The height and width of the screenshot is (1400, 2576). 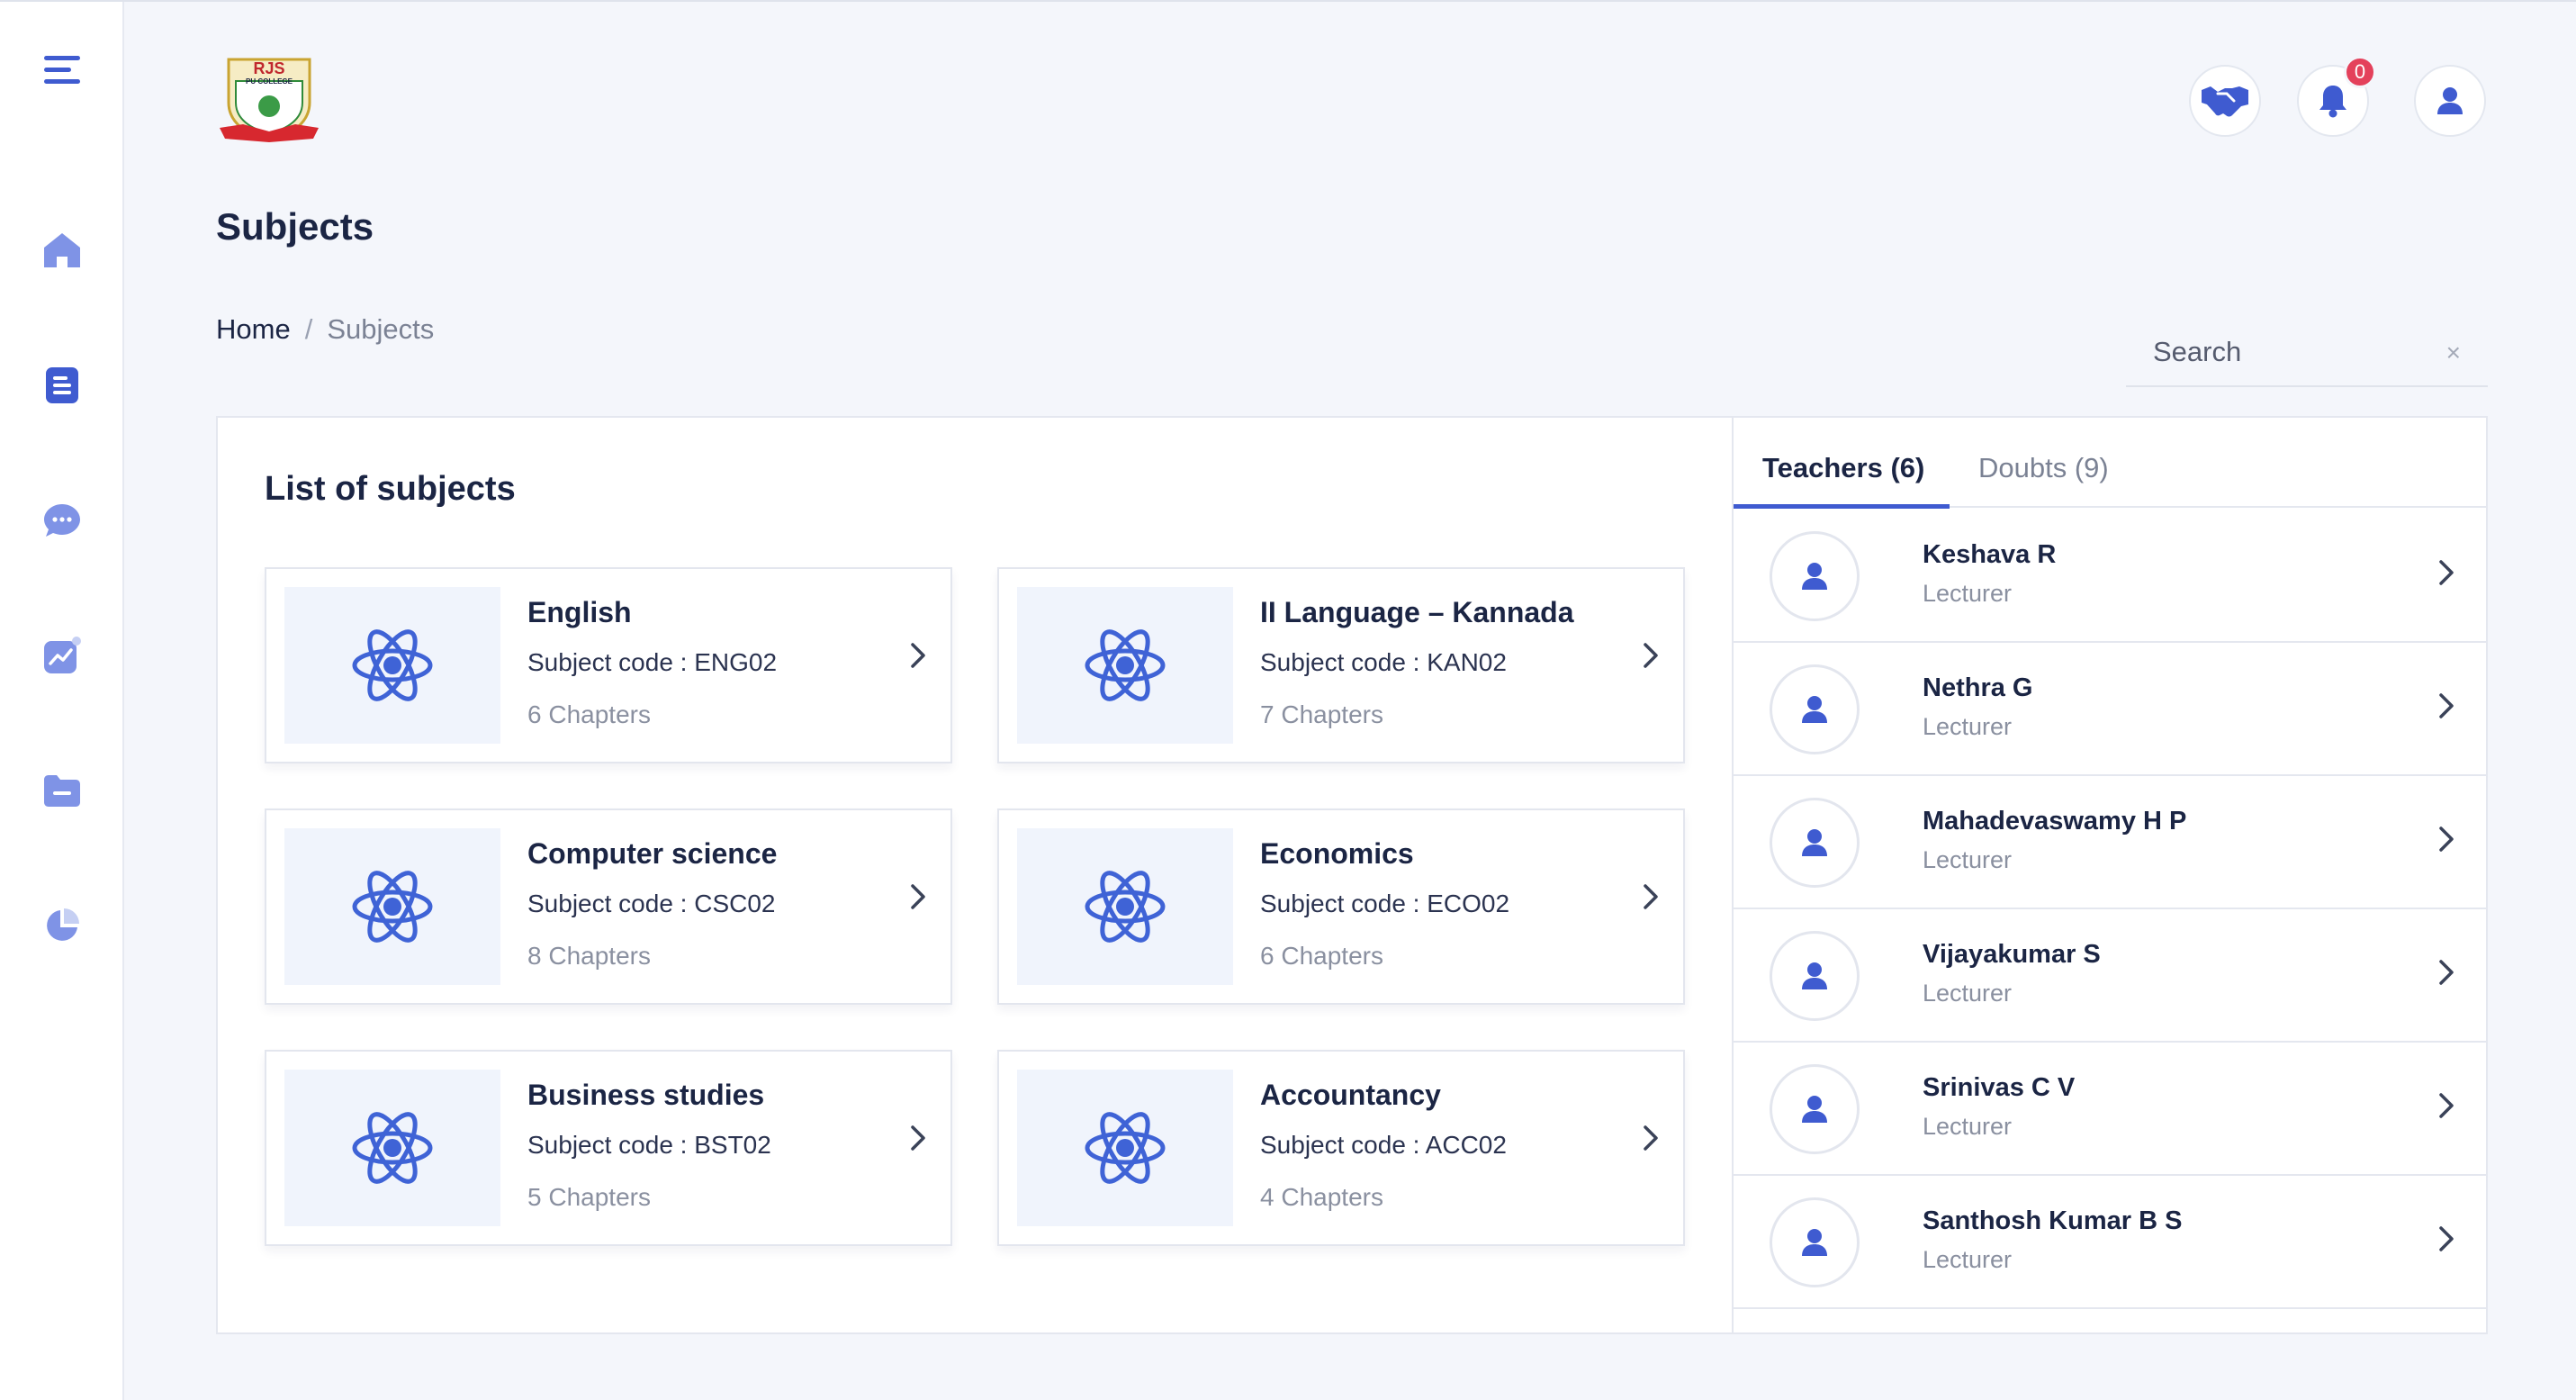 I want to click on sidebar-item-analytics, so click(x=62, y=655).